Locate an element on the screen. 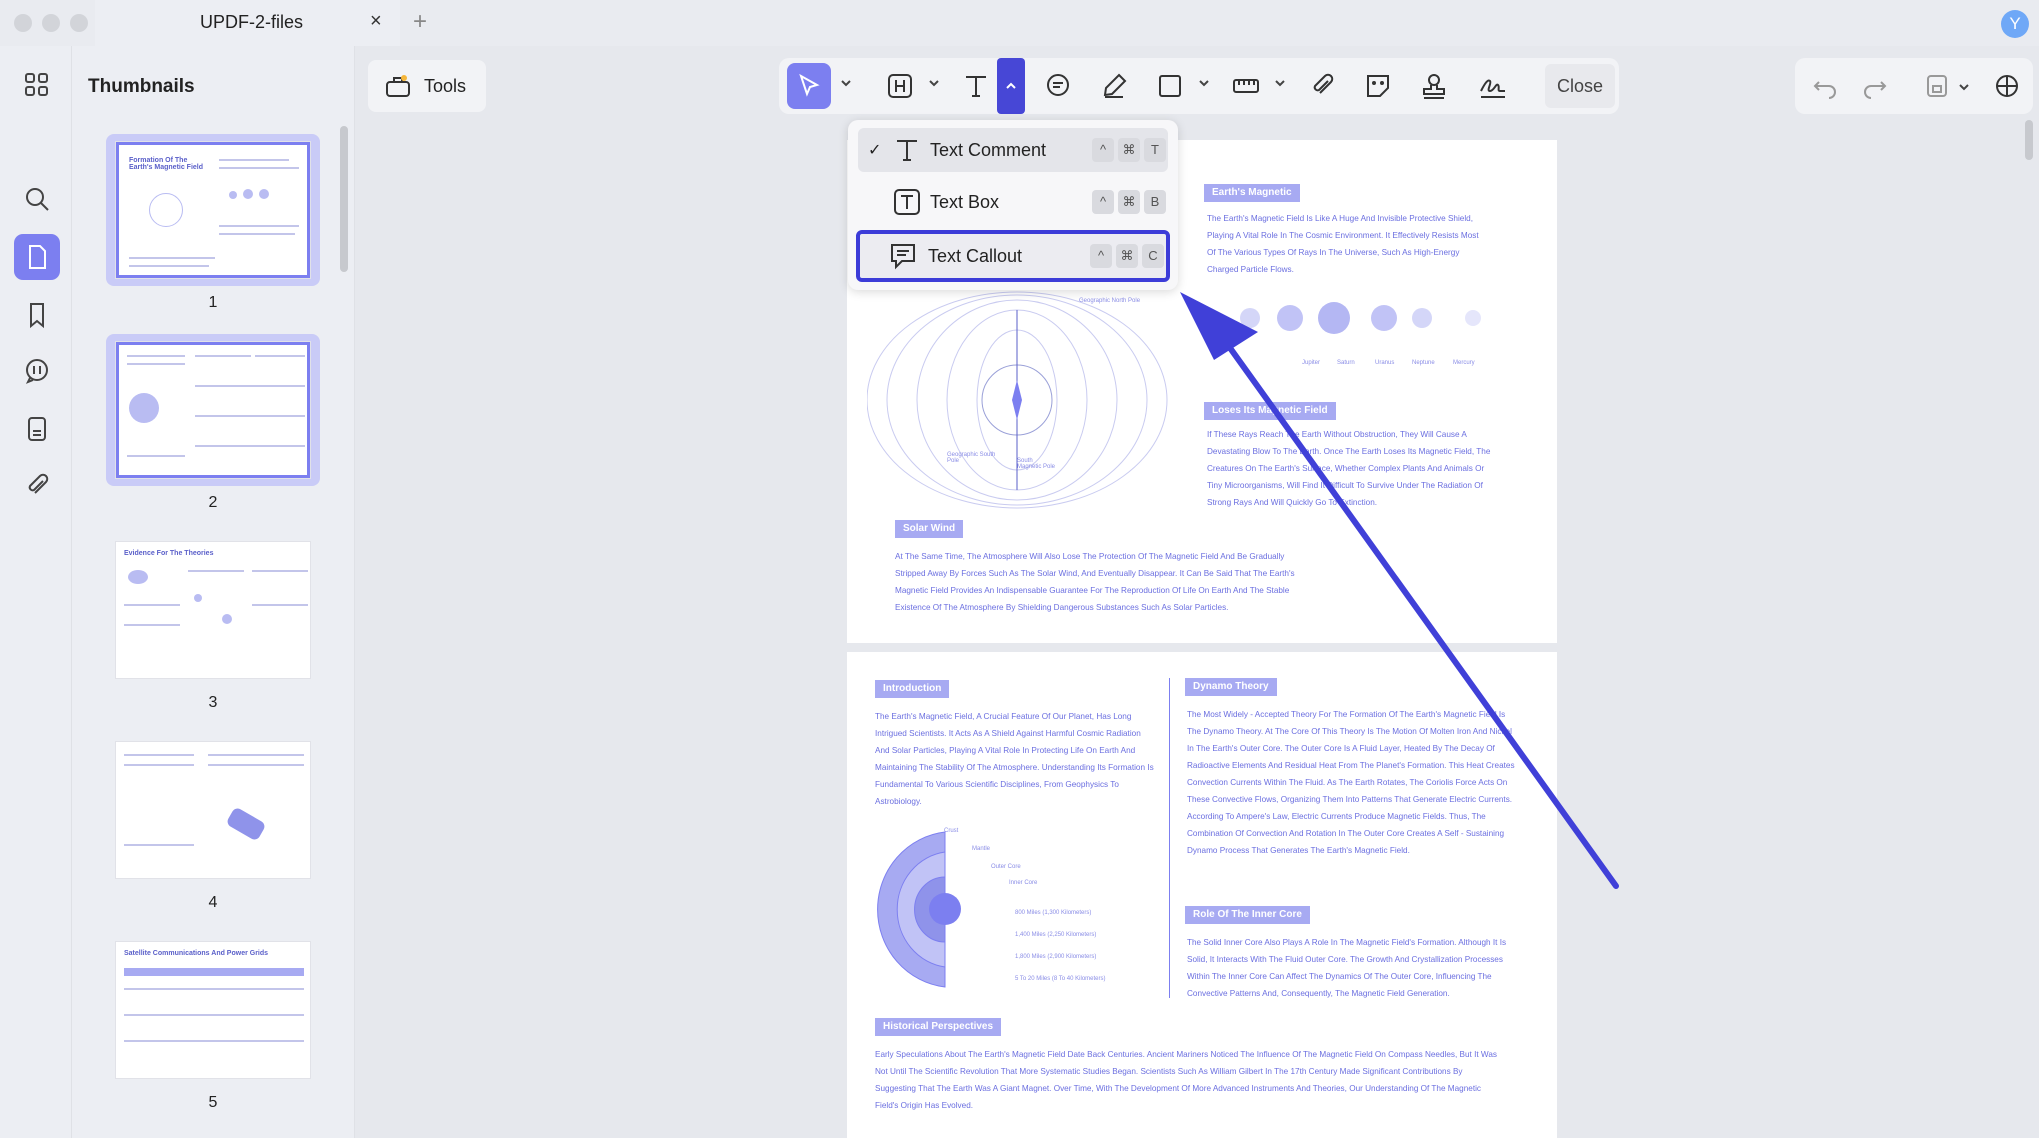 The height and width of the screenshot is (1138, 2039). depth-label: 5 To 20 Miles (8 To 40 Kilometers) is located at coordinates (1060, 979).